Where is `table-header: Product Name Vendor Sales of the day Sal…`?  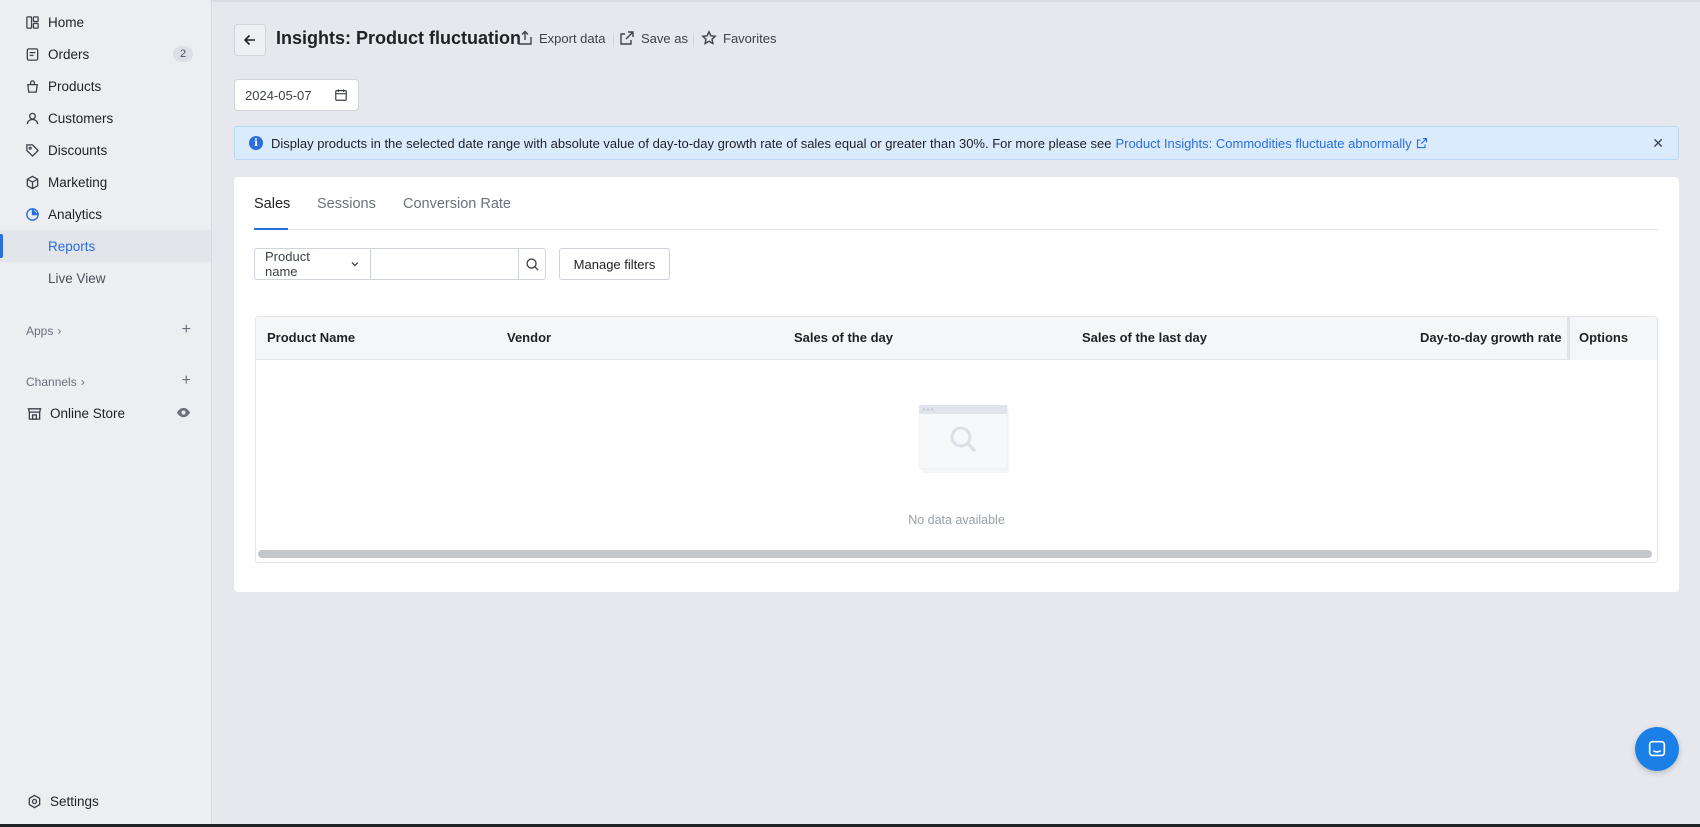
table-header: Product Name Vendor Sales of the day Sal… is located at coordinates (956, 338).